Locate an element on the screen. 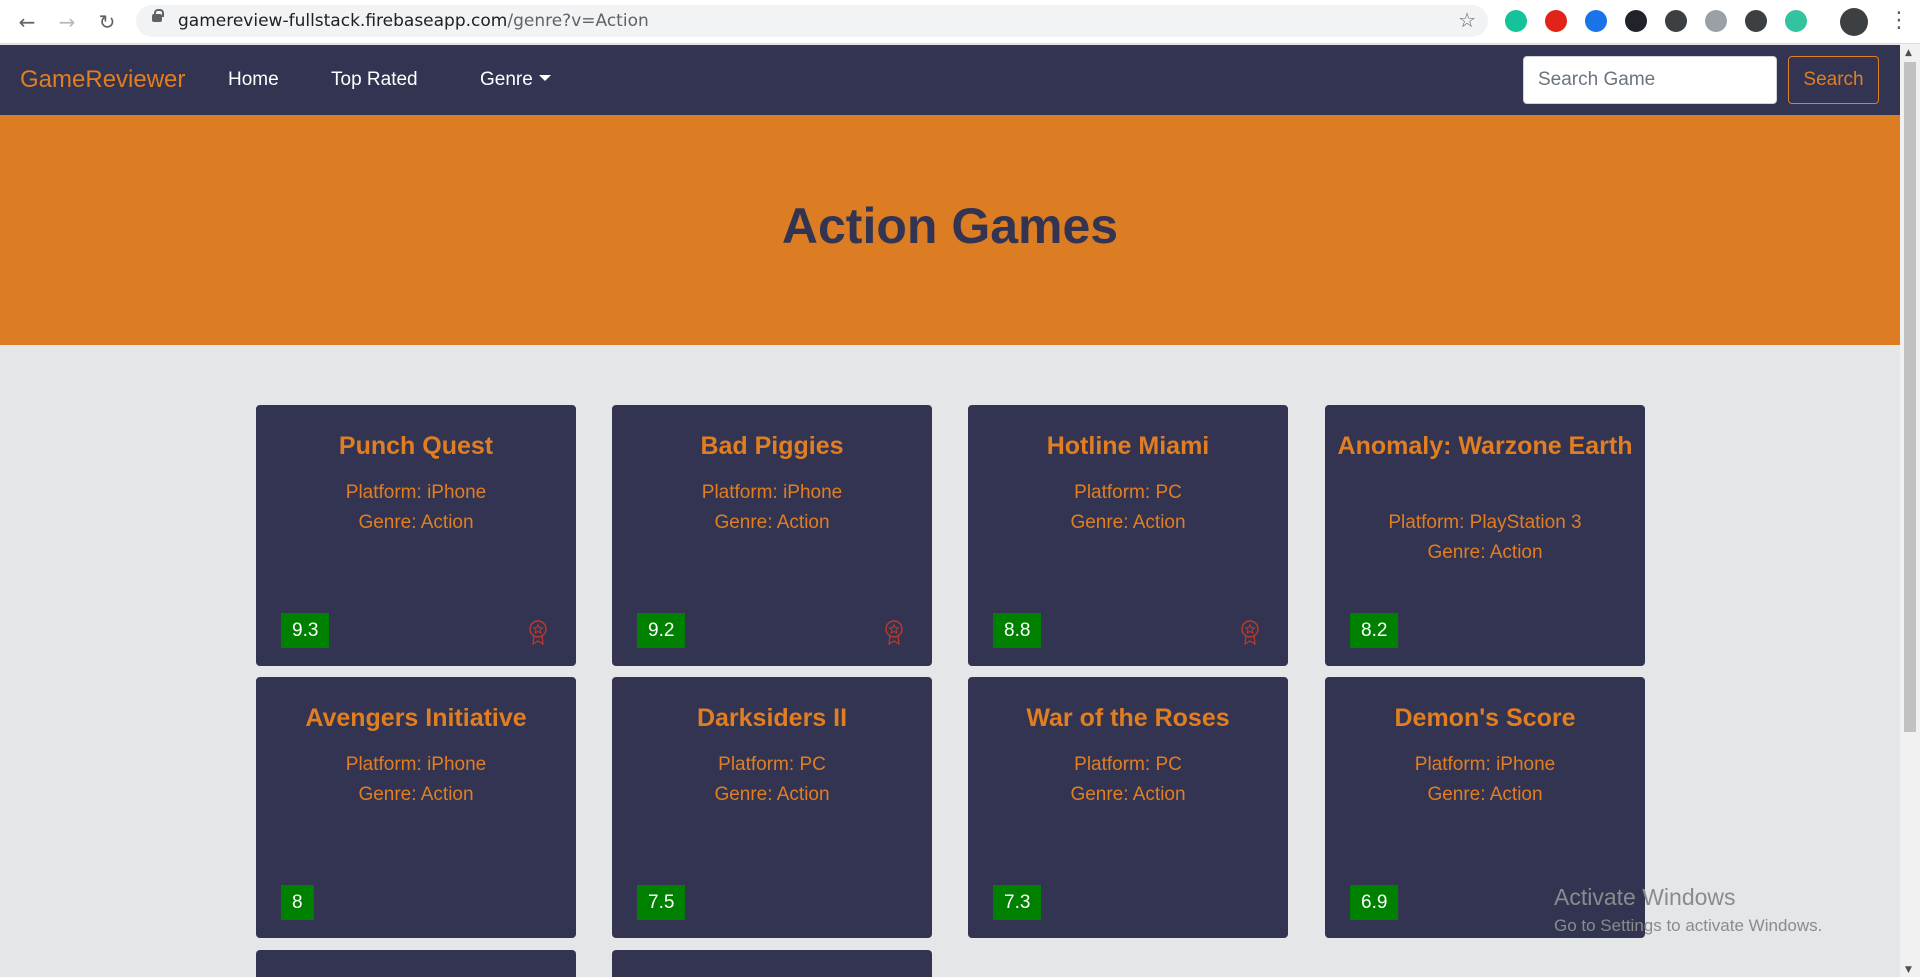  game-title: Anomaly: Warzone Earth is located at coordinates (1485, 446).